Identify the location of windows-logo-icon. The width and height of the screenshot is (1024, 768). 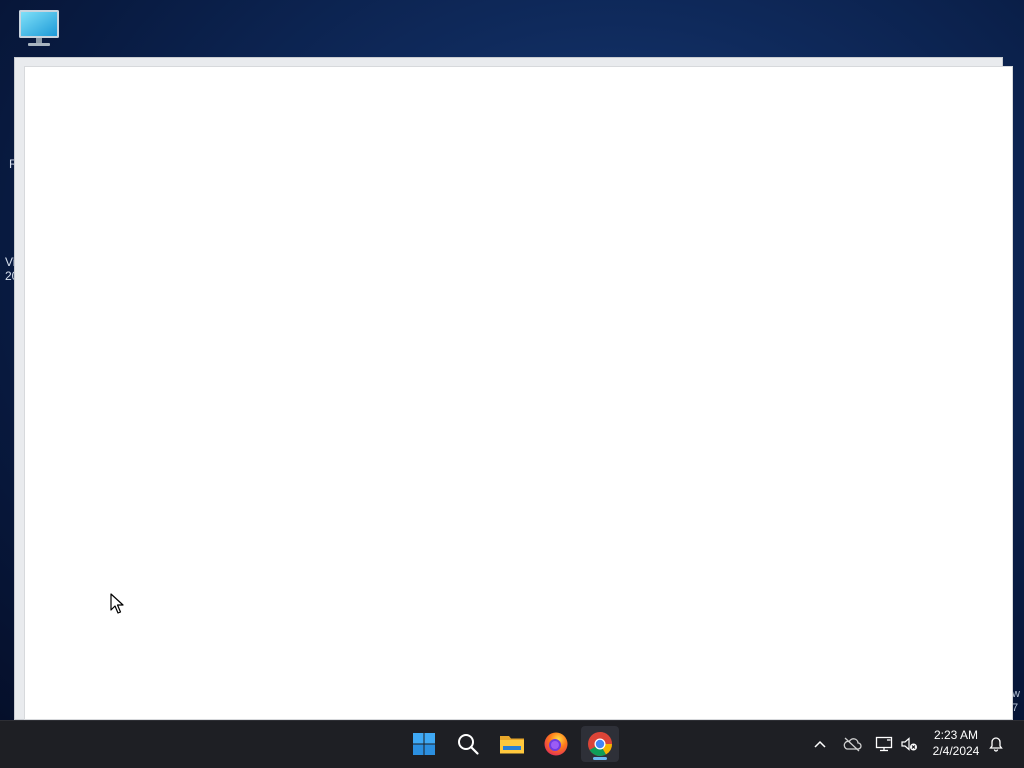
(424, 744).